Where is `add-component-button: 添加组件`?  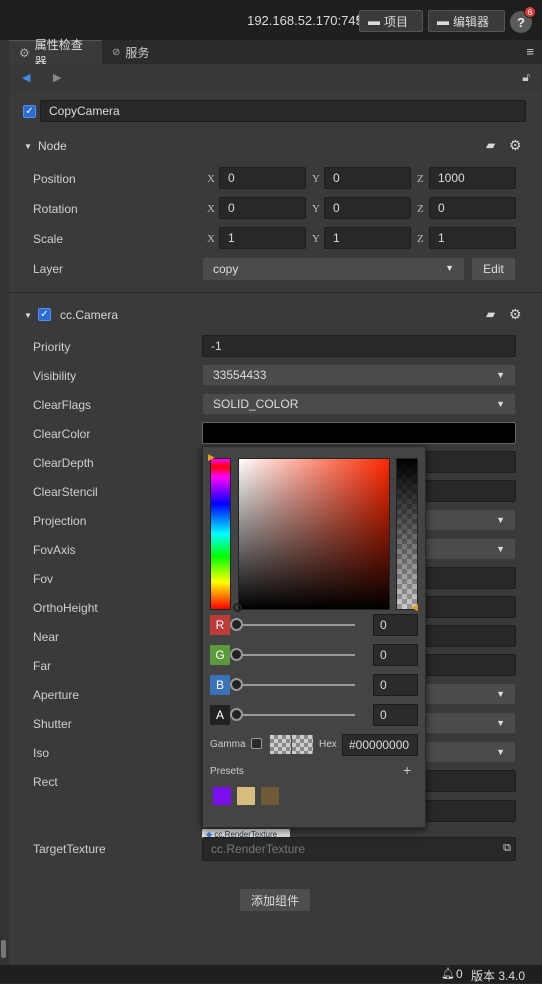
add-component-button: 添加组件 is located at coordinates (275, 900).